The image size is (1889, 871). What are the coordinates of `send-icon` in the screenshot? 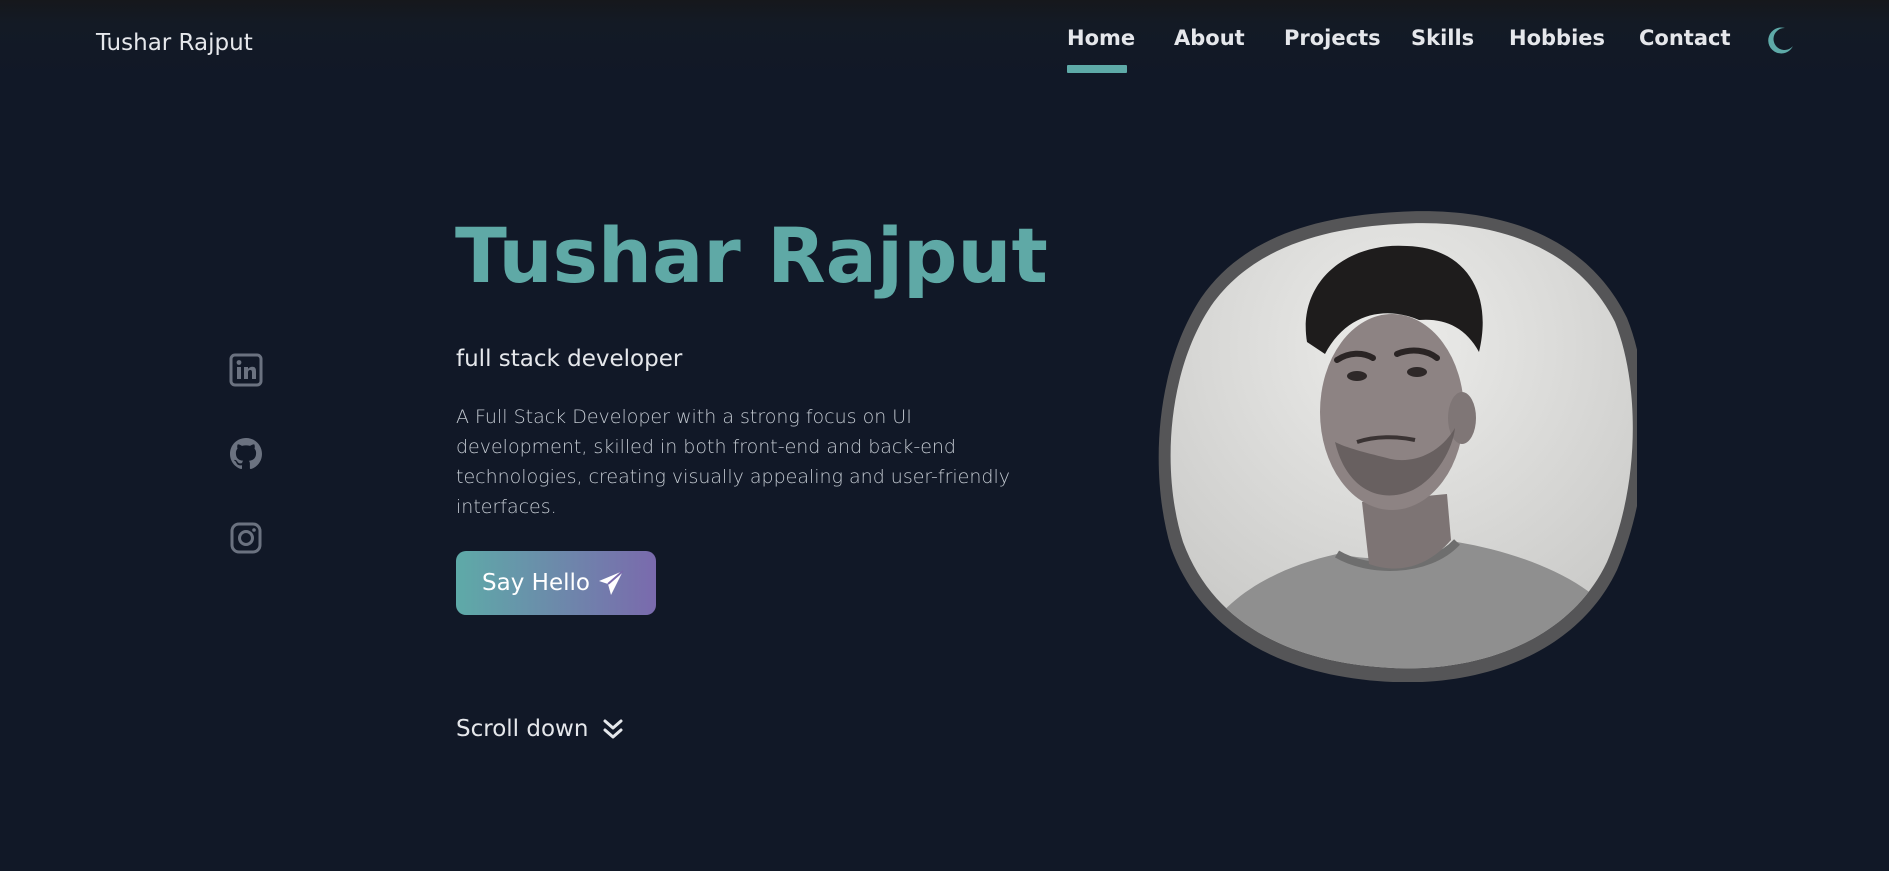 It's located at (611, 582).